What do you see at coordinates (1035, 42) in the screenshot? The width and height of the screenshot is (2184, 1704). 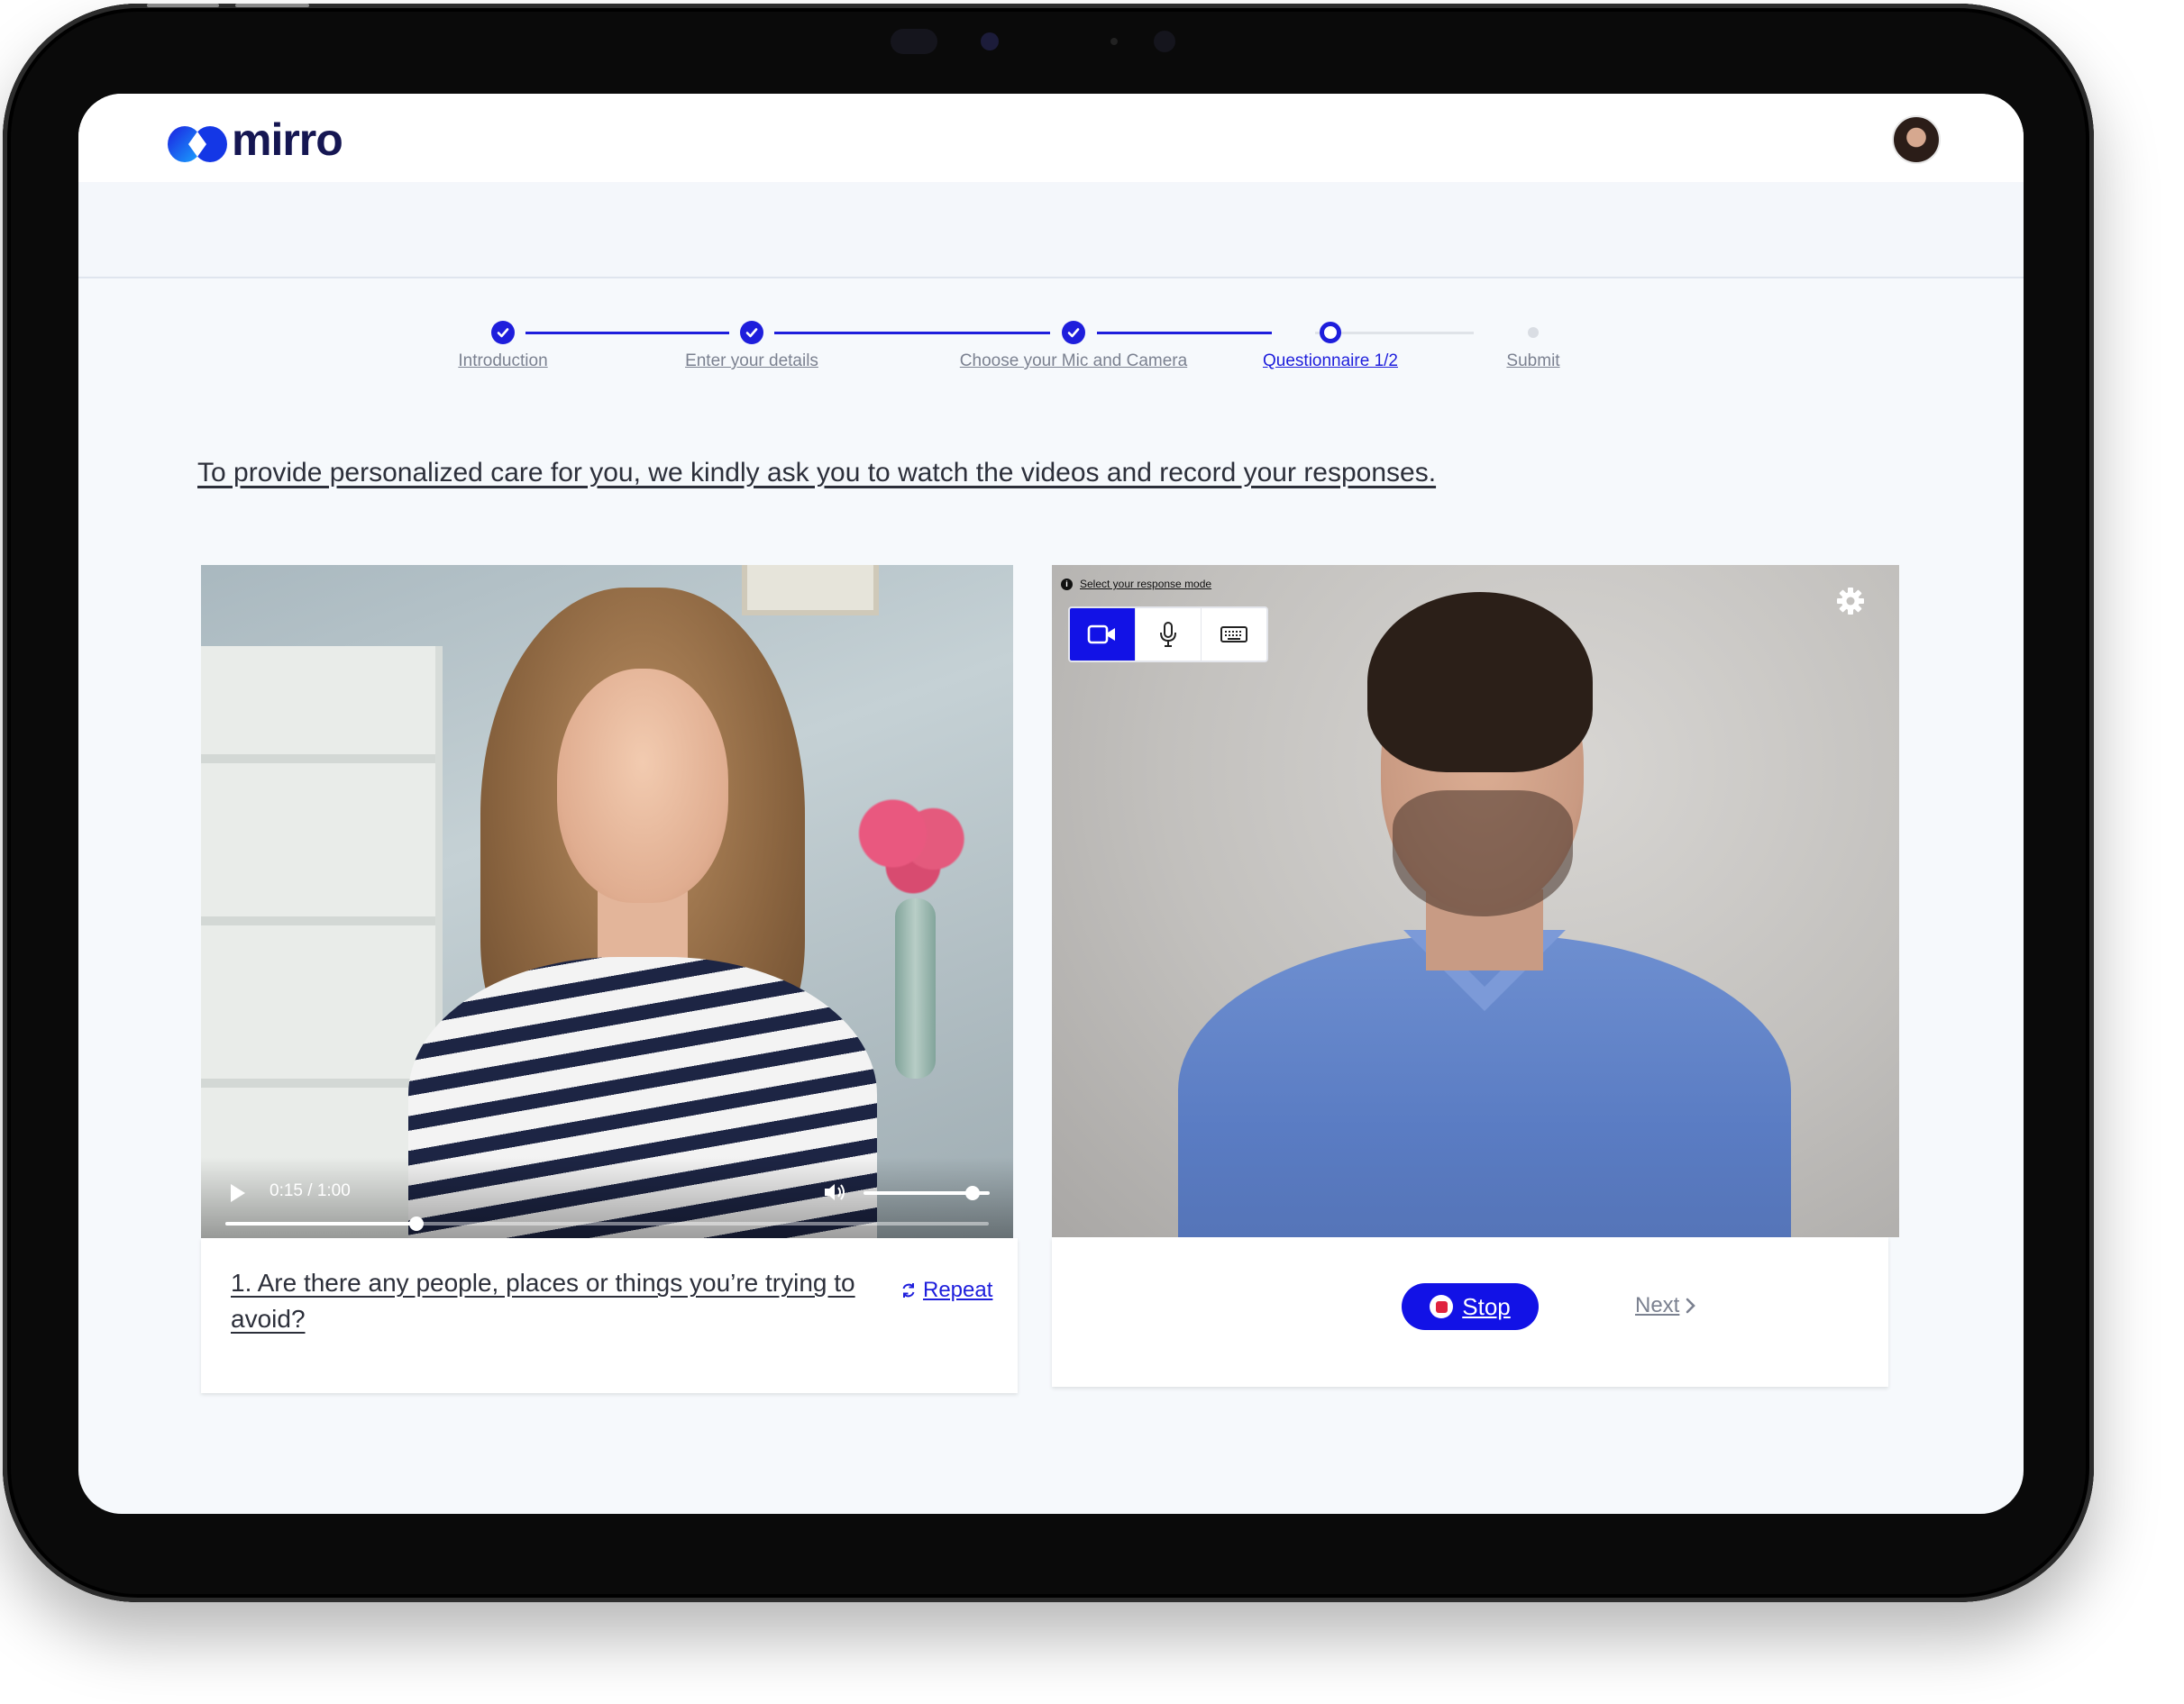 I see `front-camera` at bounding box center [1035, 42].